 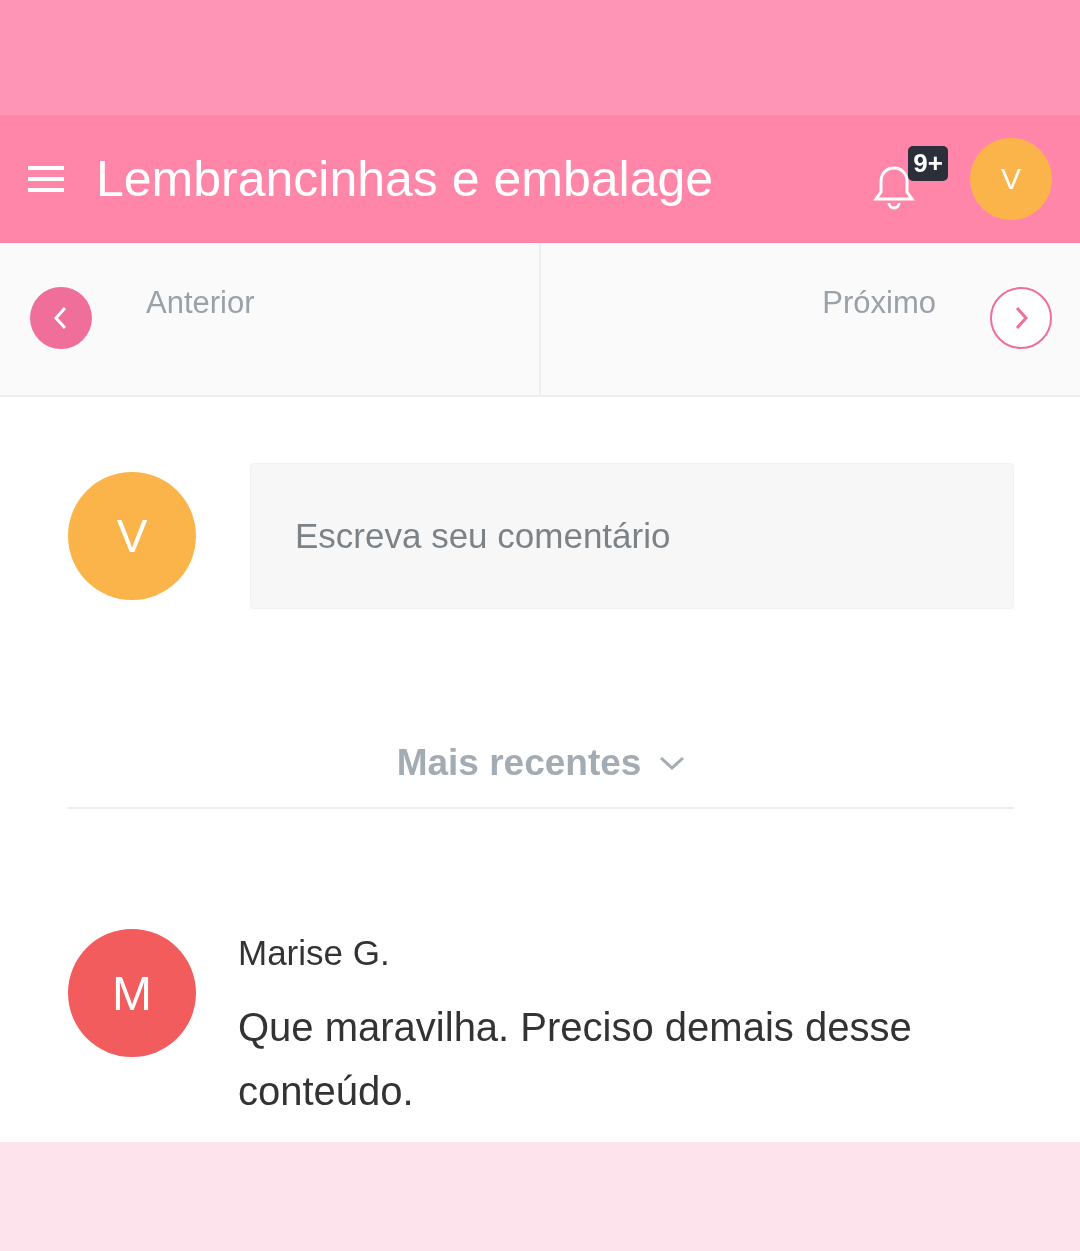 I want to click on notification-badge: 9+, so click(x=928, y=163).